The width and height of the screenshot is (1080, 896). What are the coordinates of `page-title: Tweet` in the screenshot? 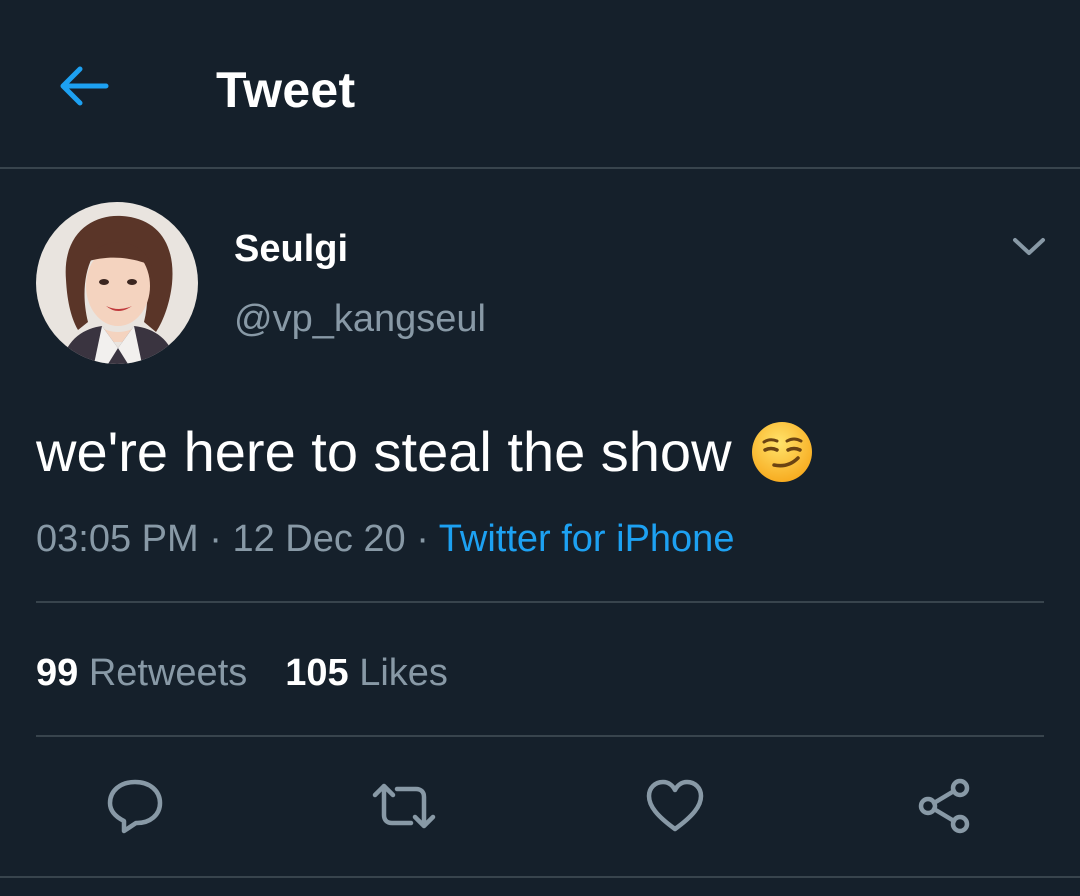 It's located at (286, 90).